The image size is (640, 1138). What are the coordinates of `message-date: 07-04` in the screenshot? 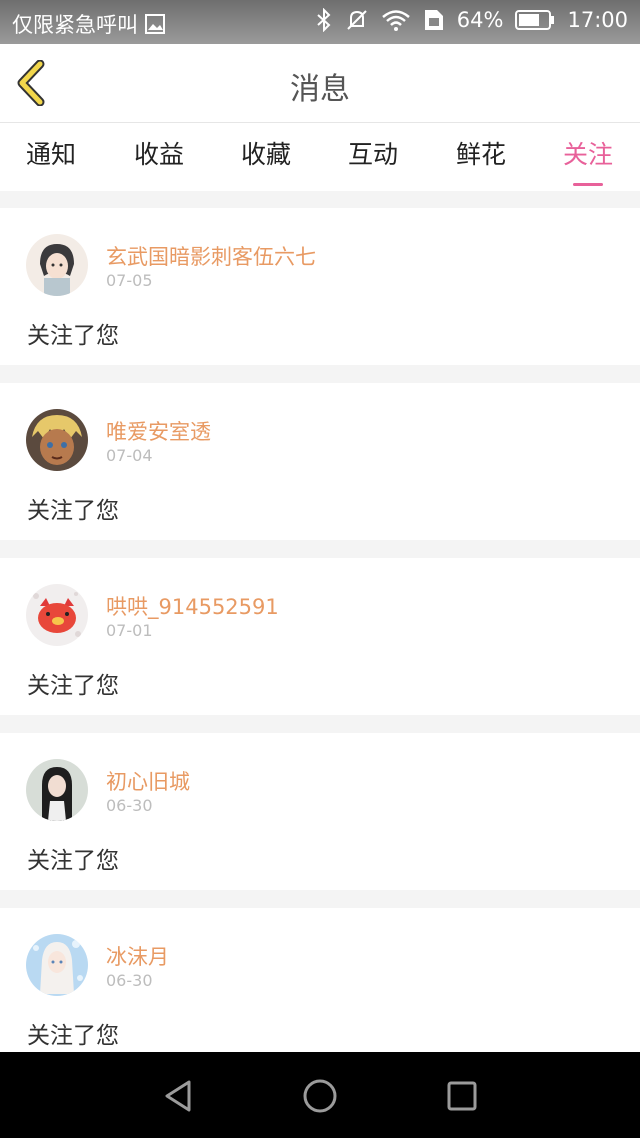 It's located at (129, 455).